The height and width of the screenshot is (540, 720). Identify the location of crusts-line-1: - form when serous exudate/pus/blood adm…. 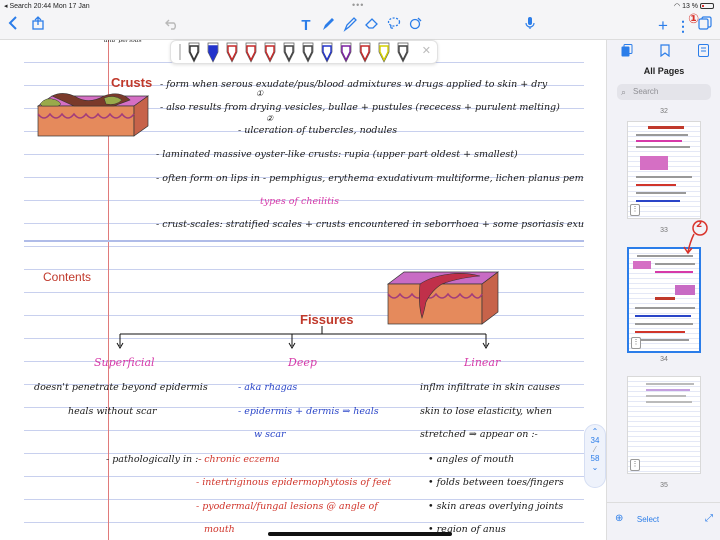
(354, 84).